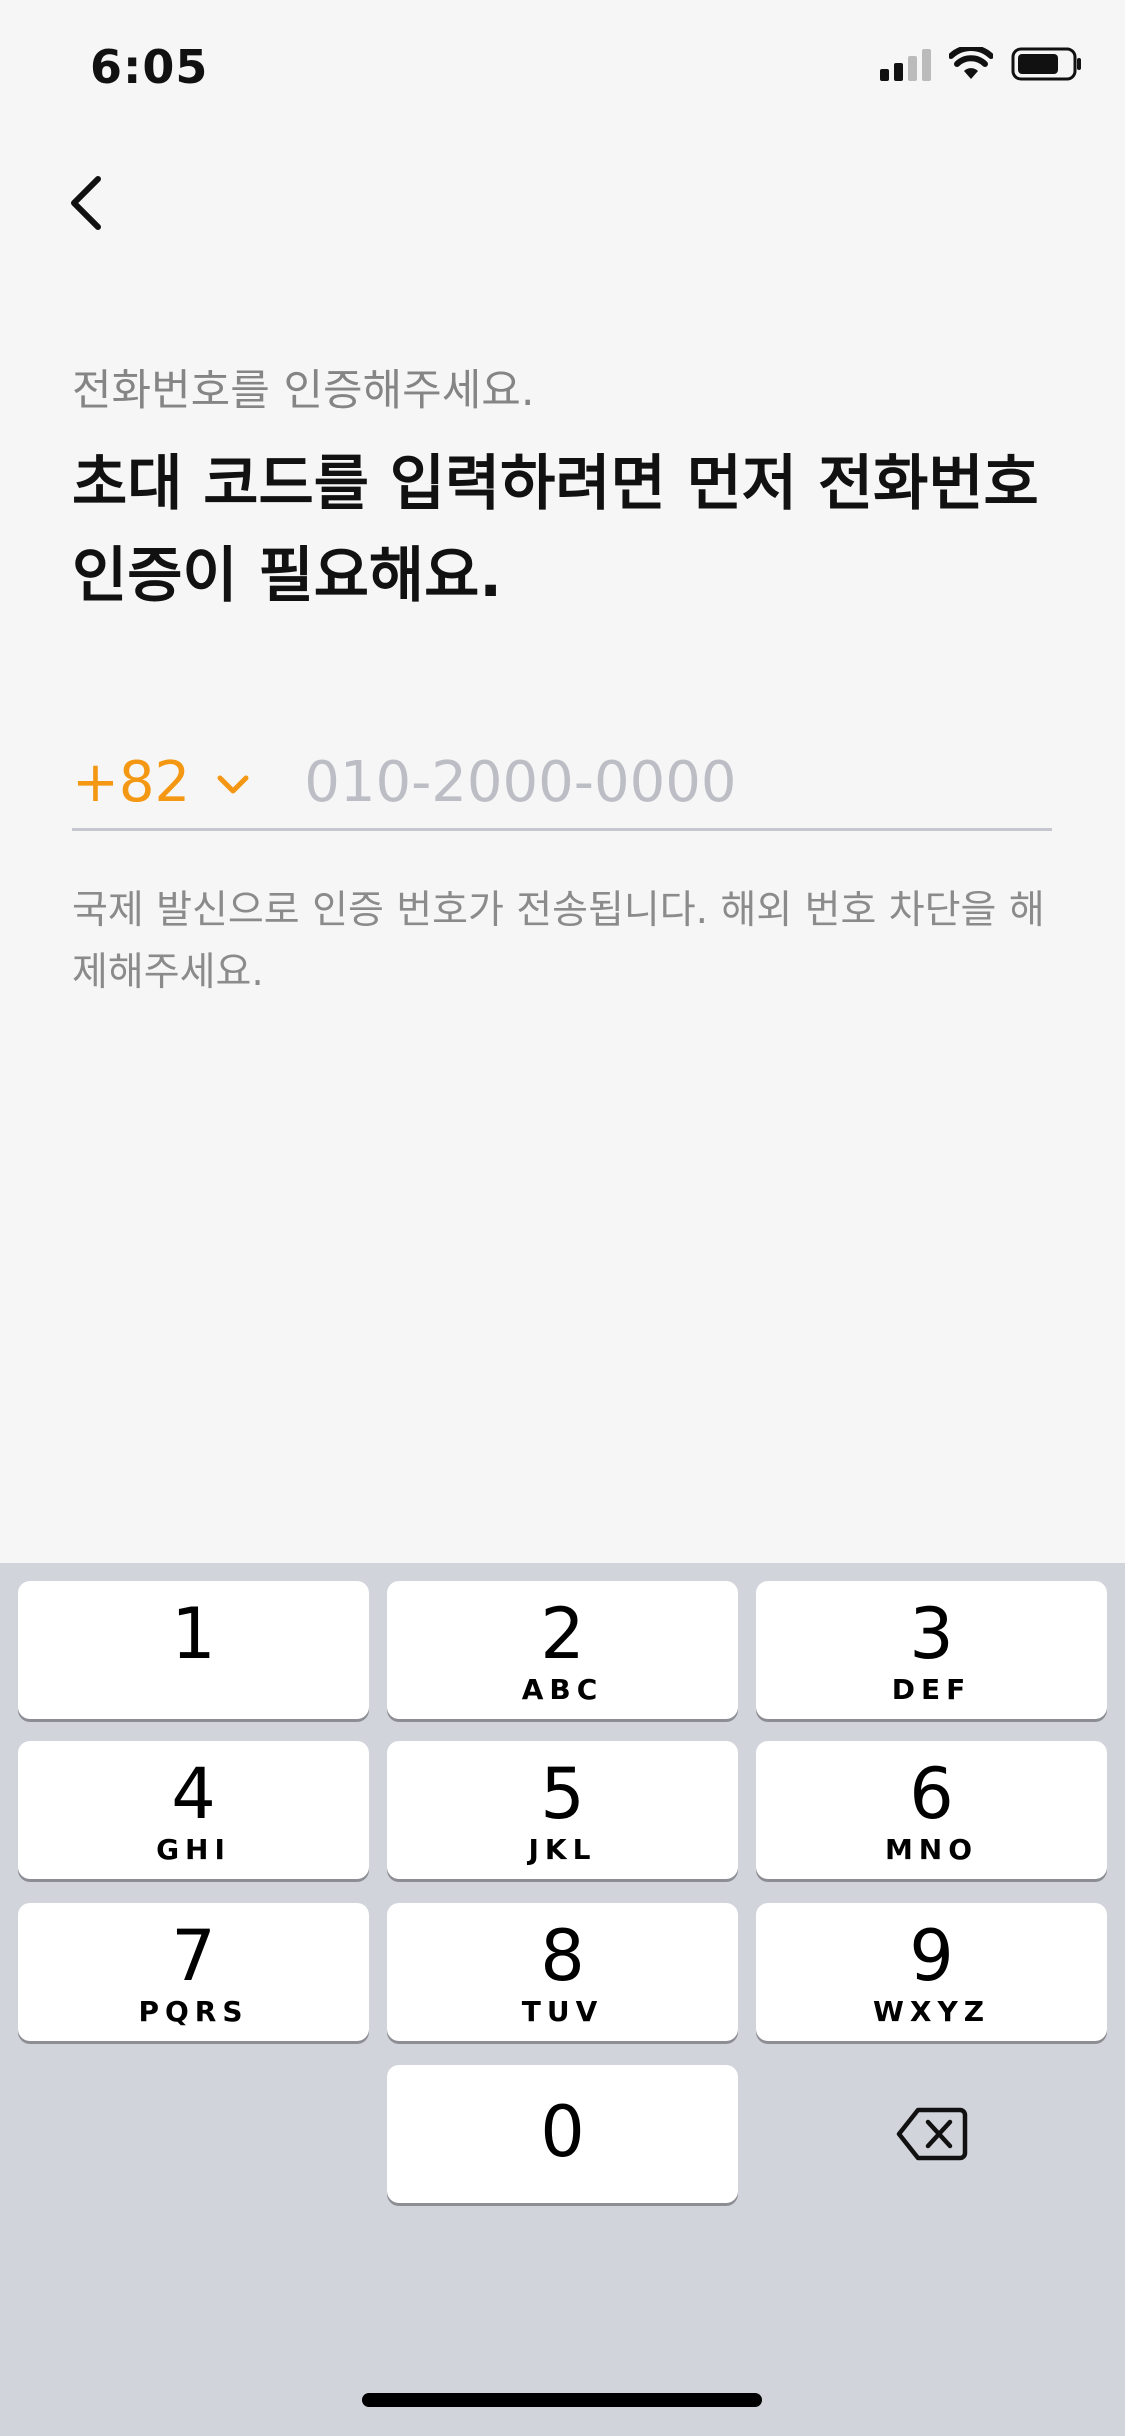 The image size is (1125, 2436). I want to click on phone-number-row: +82, so click(562, 783).